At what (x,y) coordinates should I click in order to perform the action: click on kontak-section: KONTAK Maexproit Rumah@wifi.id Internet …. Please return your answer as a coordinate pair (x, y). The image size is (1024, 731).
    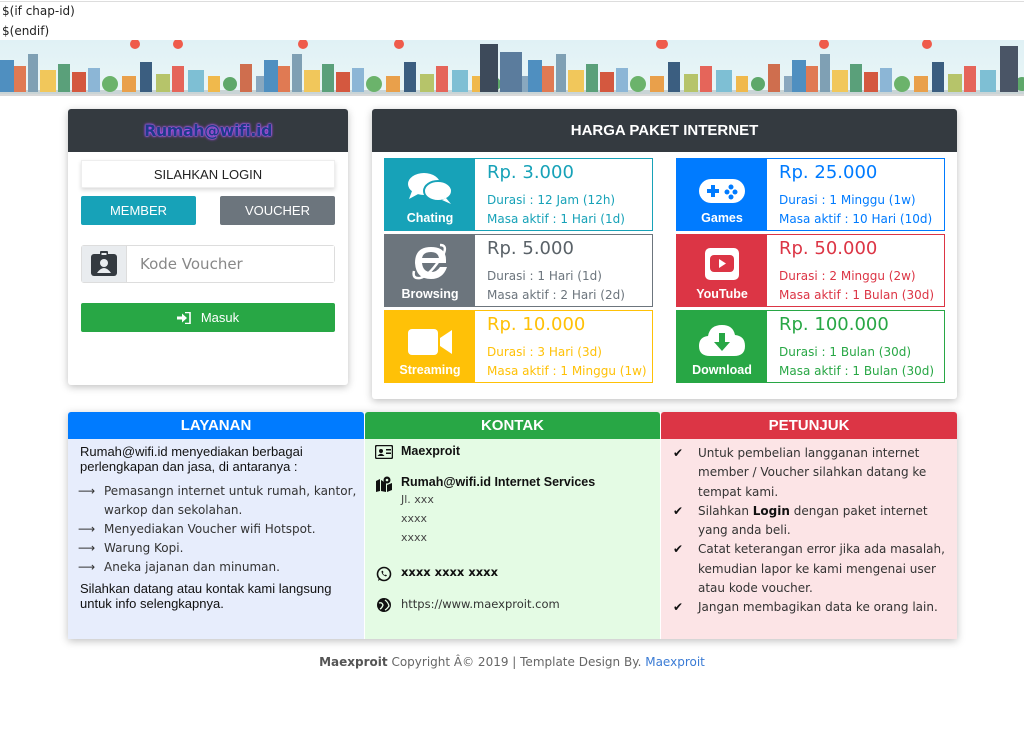
    Looking at the image, I should click on (512, 525).